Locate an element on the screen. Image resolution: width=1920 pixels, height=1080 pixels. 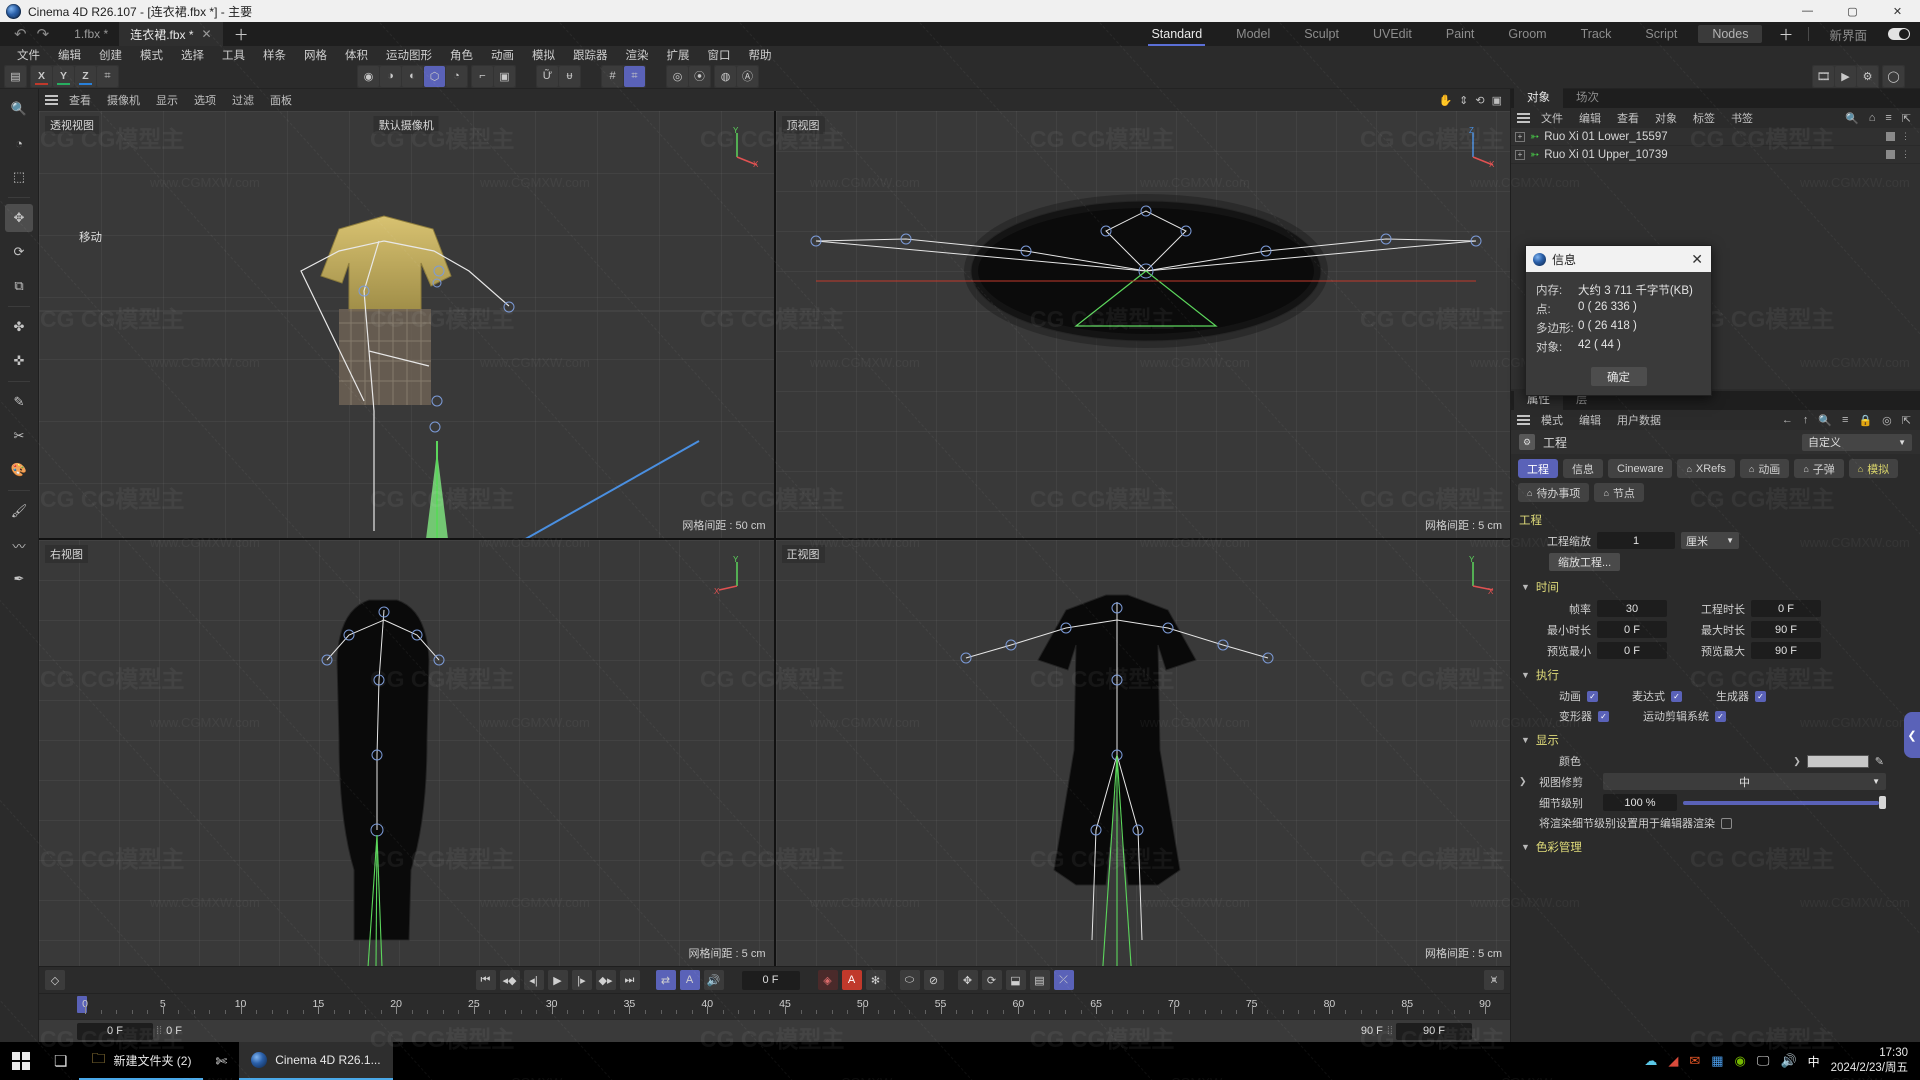
knife-icon: ✂ is located at coordinates (19, 436).